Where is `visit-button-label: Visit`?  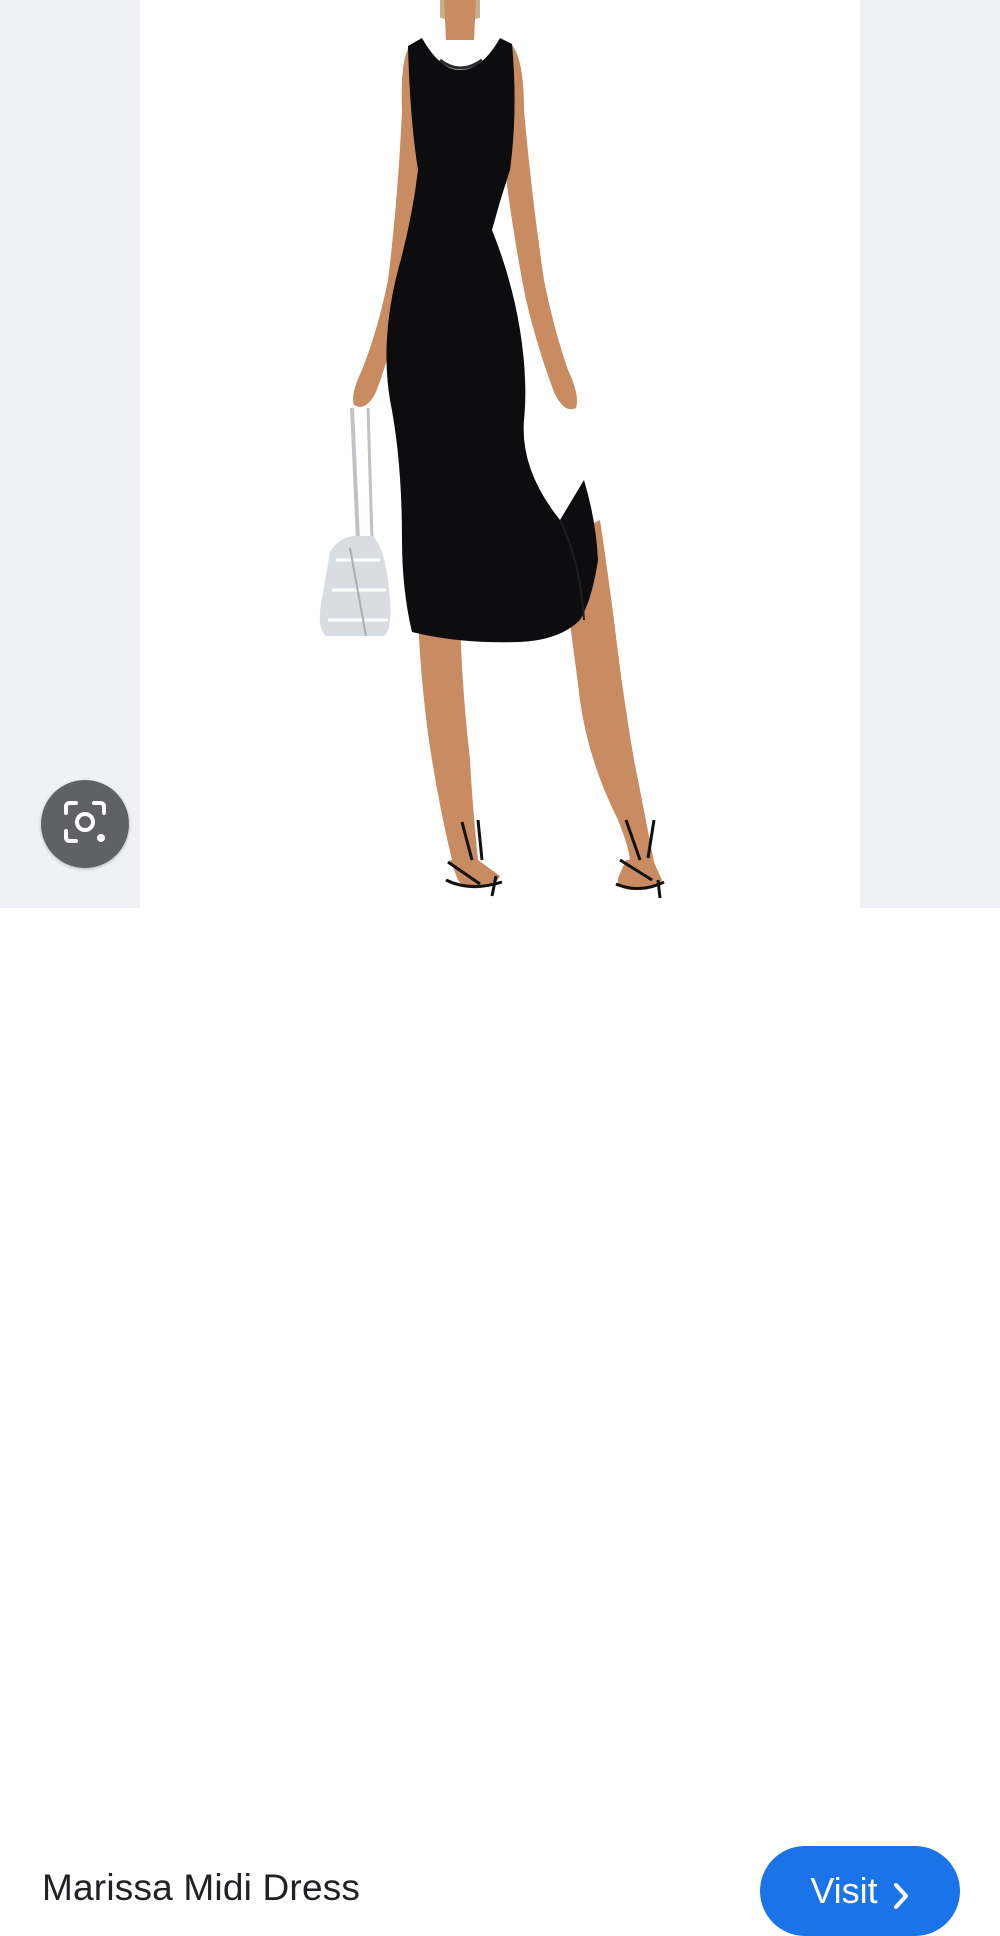
visit-button-label: Visit is located at coordinates (844, 1890).